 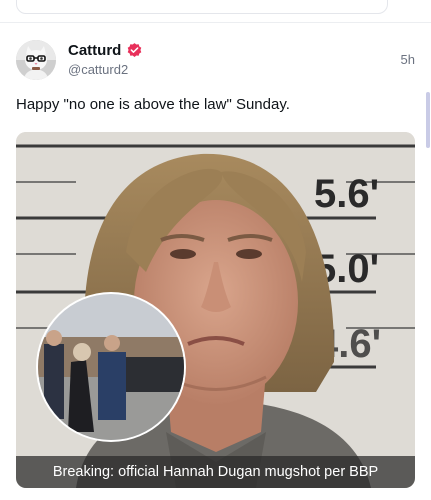 I want to click on author-display-name: Catturd, so click(x=94, y=50).